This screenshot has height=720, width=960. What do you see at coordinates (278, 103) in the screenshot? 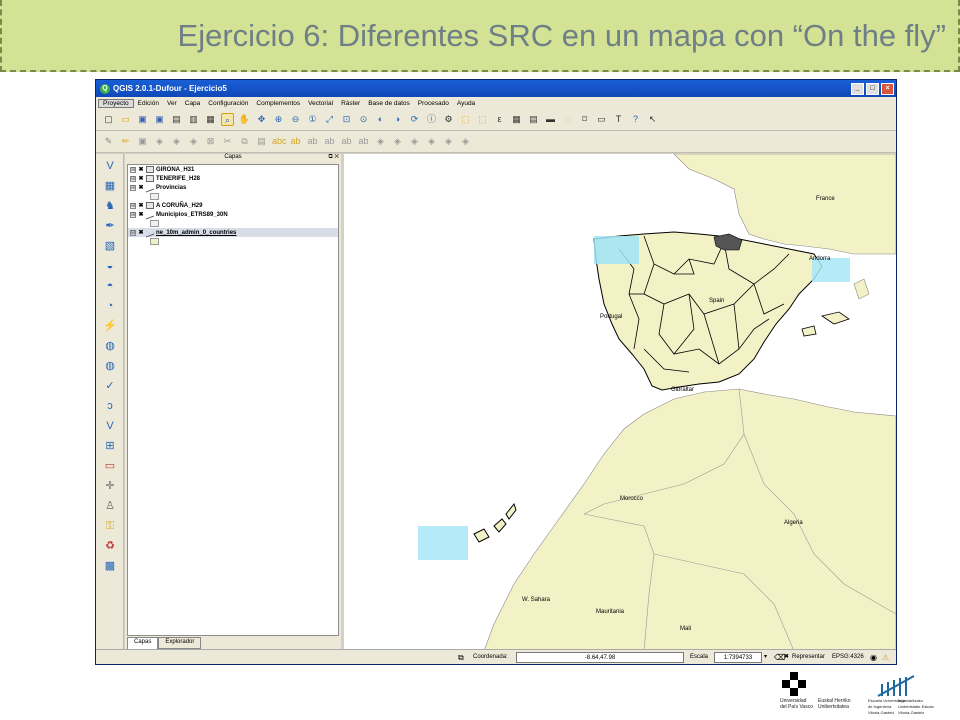
I see `menu-complementos: Complementos` at bounding box center [278, 103].